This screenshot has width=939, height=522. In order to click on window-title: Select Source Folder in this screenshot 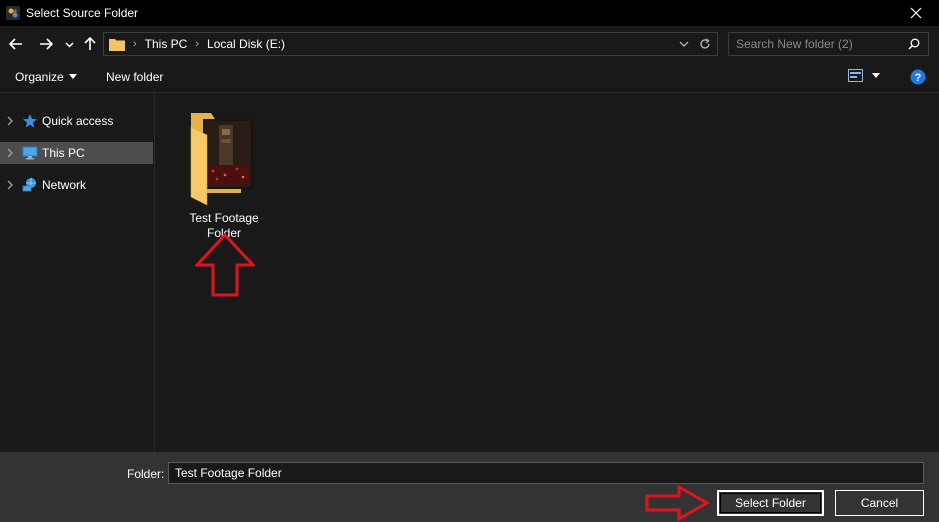, I will do `click(82, 13)`.